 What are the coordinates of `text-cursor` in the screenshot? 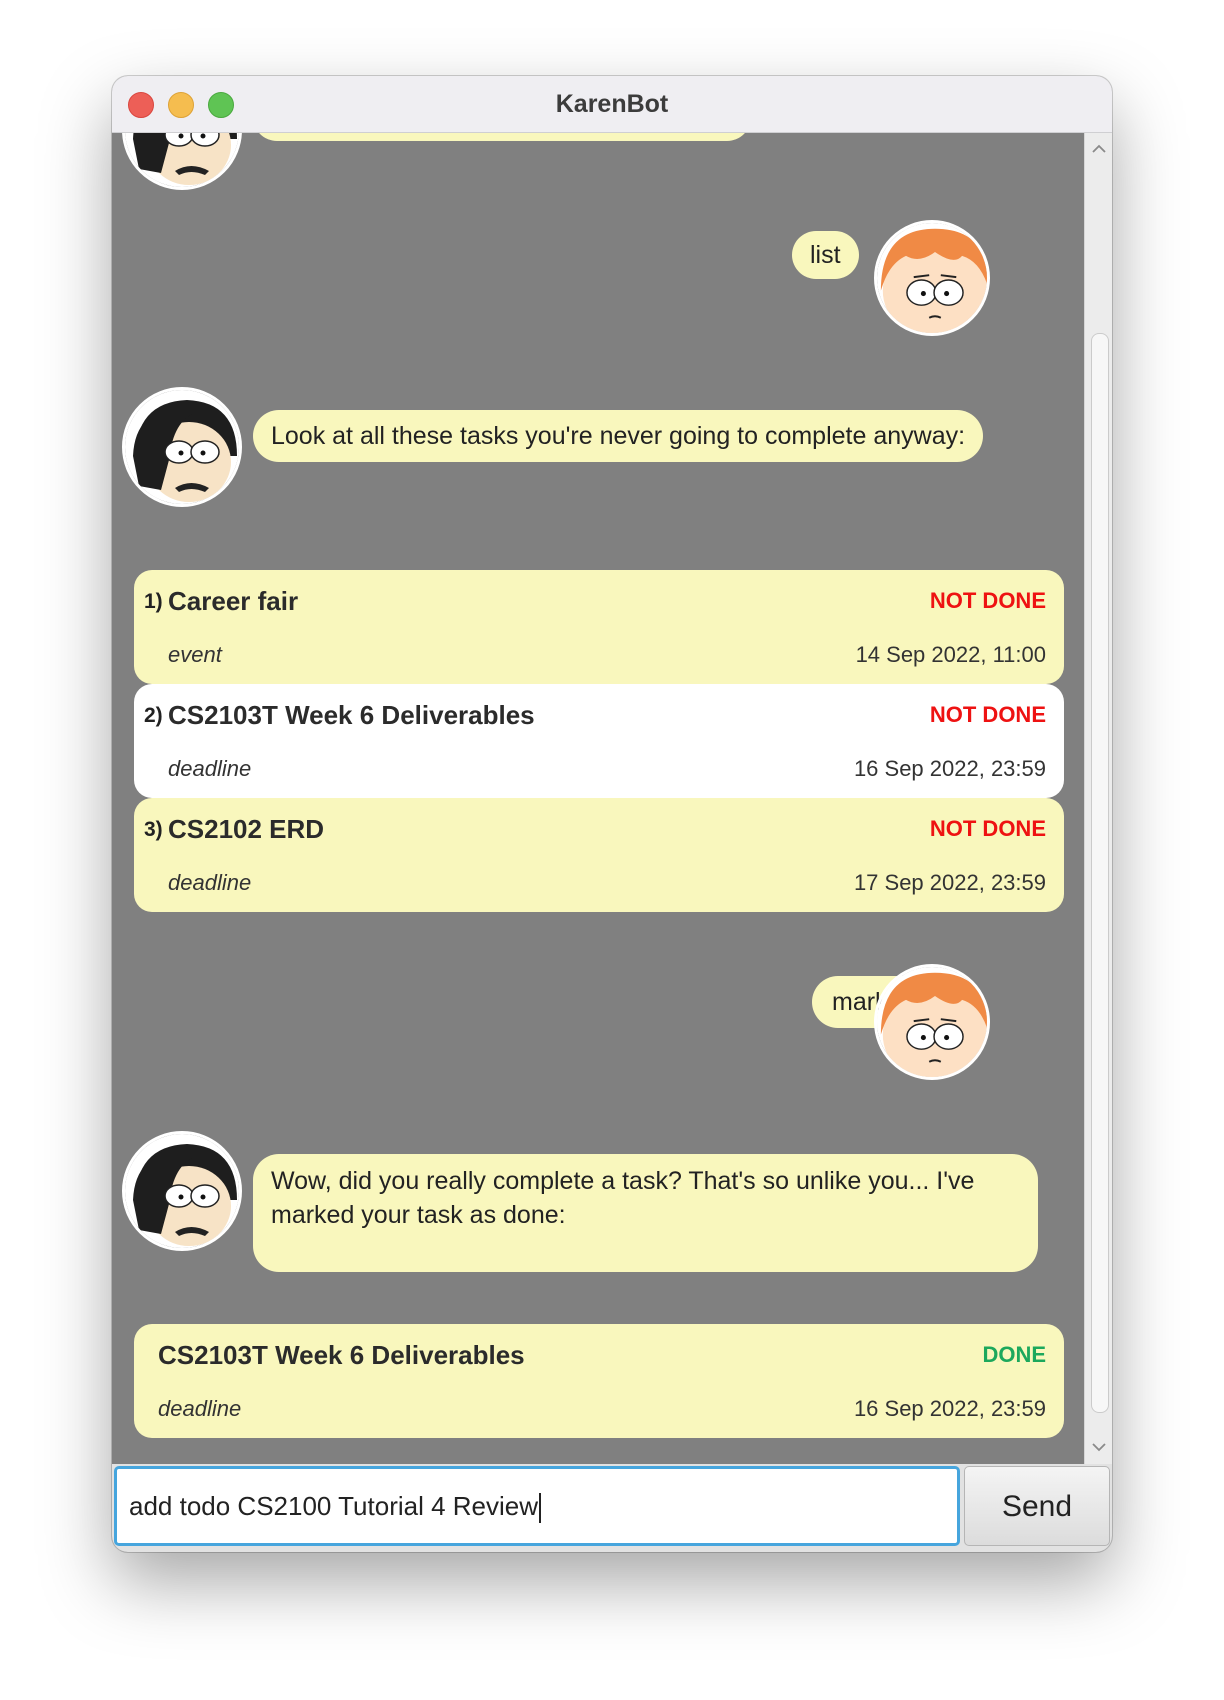 It's located at (540, 1508).